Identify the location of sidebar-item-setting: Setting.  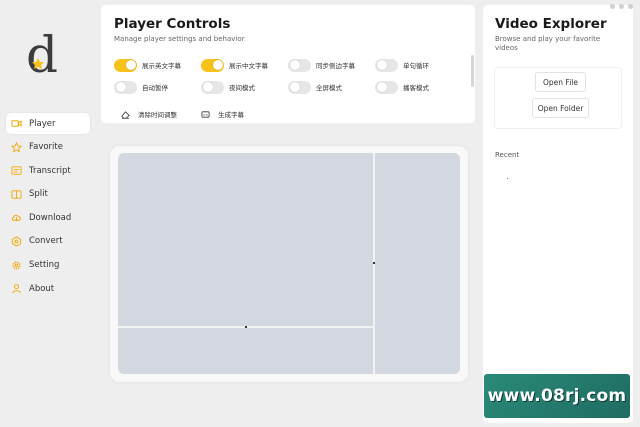
(48, 265).